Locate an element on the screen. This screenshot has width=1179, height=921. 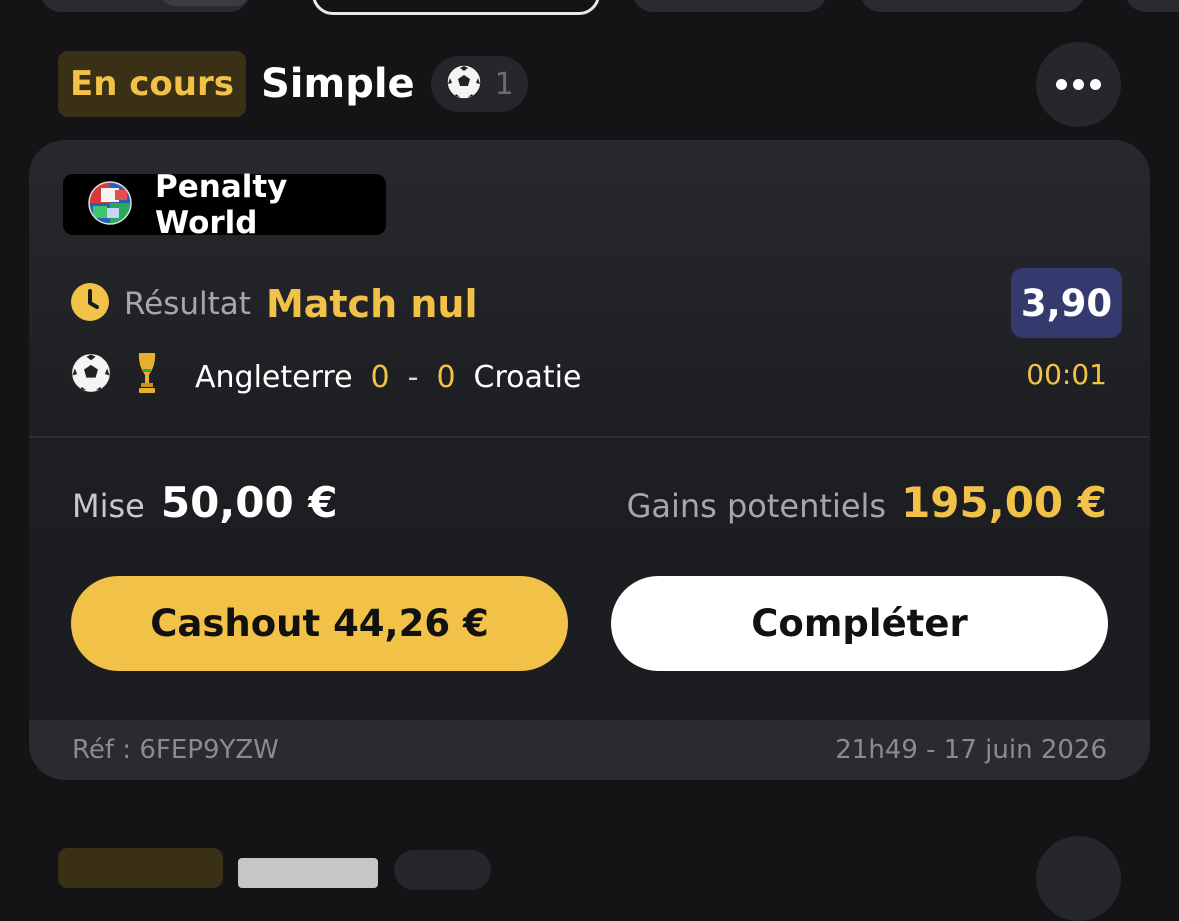
potential-gains: Gains potentiels 195,00 € is located at coordinates (867, 502).